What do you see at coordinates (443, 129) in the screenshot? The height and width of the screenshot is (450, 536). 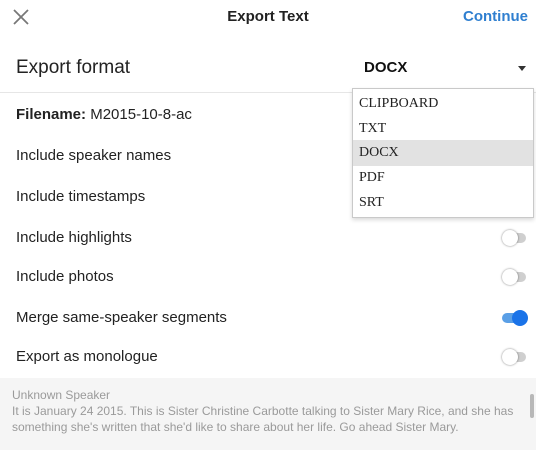 I see `format-option-txt: TXT` at bounding box center [443, 129].